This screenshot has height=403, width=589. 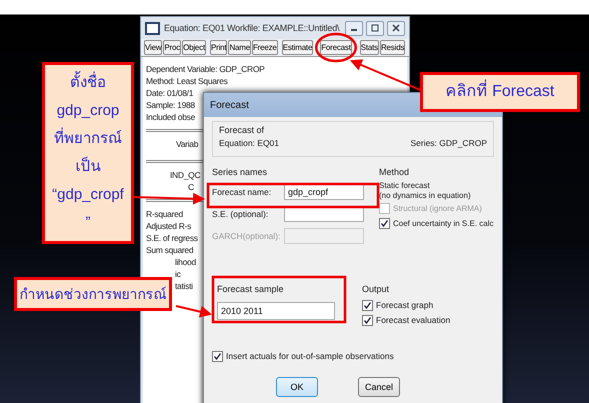 I want to click on minimize-icon, so click(x=354, y=28).